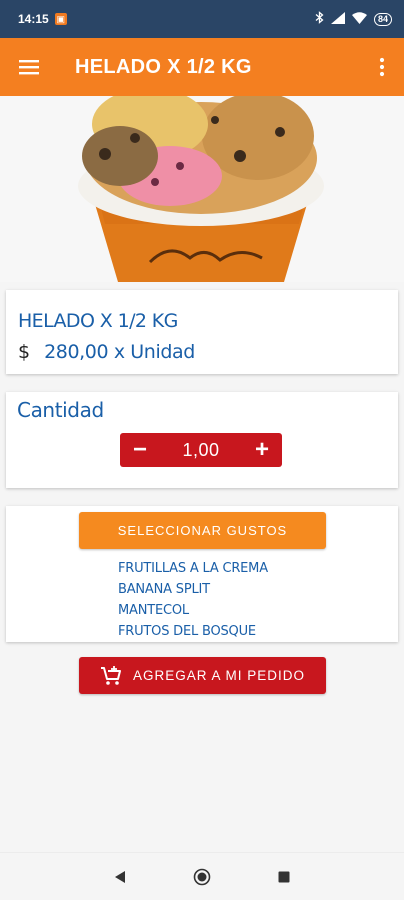 The height and width of the screenshot is (900, 404). I want to click on select-flavors-button: SELECCIONAR GUSTOS, so click(202, 530).